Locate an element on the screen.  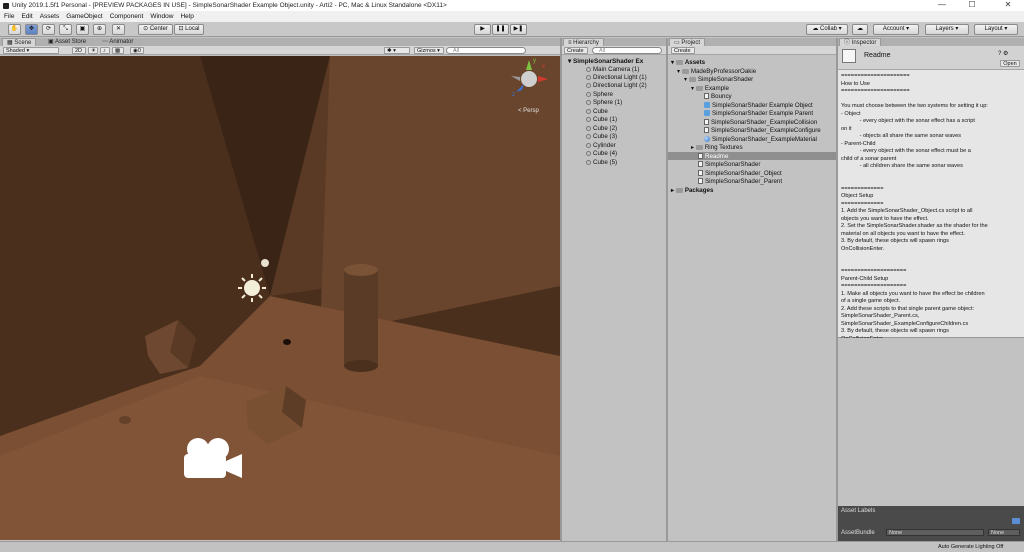
inspector-tabstrip: ⓘ Inspector is located at coordinates (931, 42).